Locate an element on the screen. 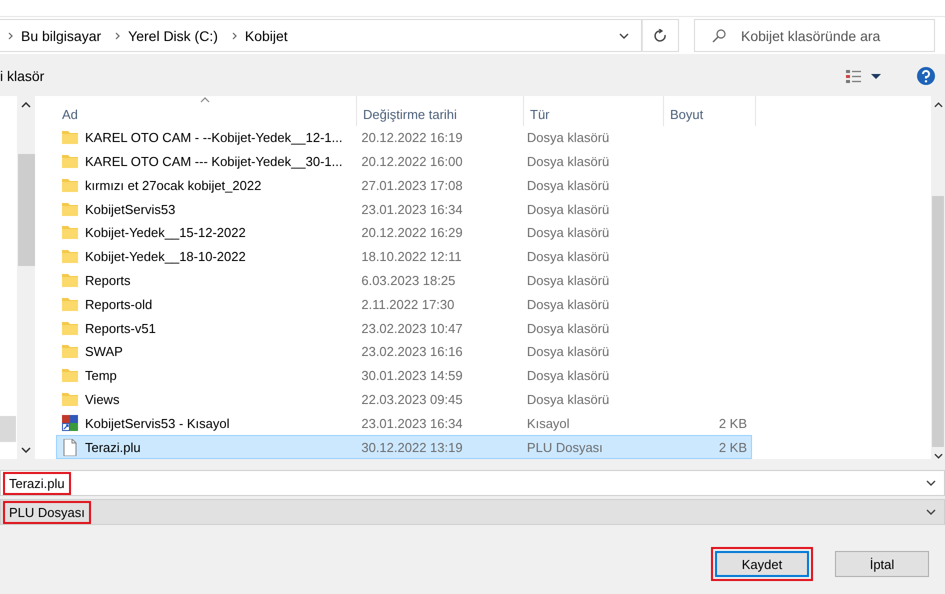 This screenshot has width=945, height=594. file-row: kırmızı et 27ocak kobijet_2022 27.01.2023 17:08 Dosya klasörü is located at coordinates (404, 185).